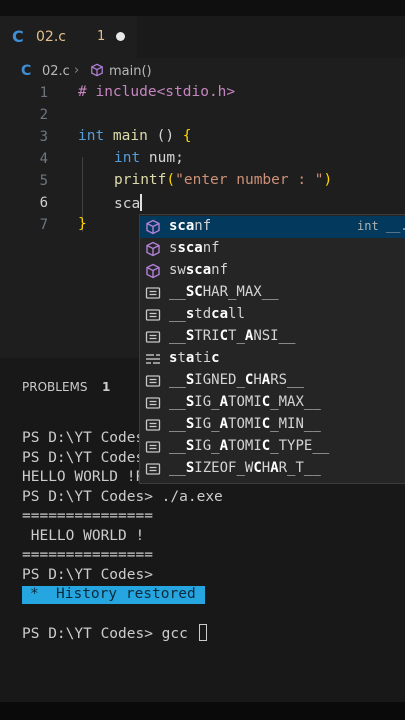 The width and height of the screenshot is (405, 720). I want to click on suggestion-item: __STRICT_ANSI__, so click(272, 337).